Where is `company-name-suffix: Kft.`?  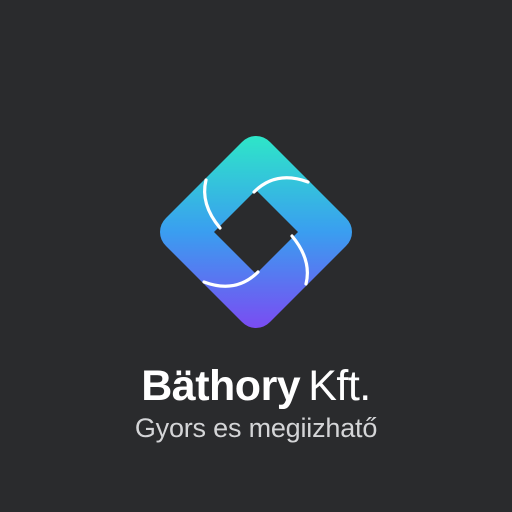
company-name-suffix: Kft. is located at coordinates (339, 386).